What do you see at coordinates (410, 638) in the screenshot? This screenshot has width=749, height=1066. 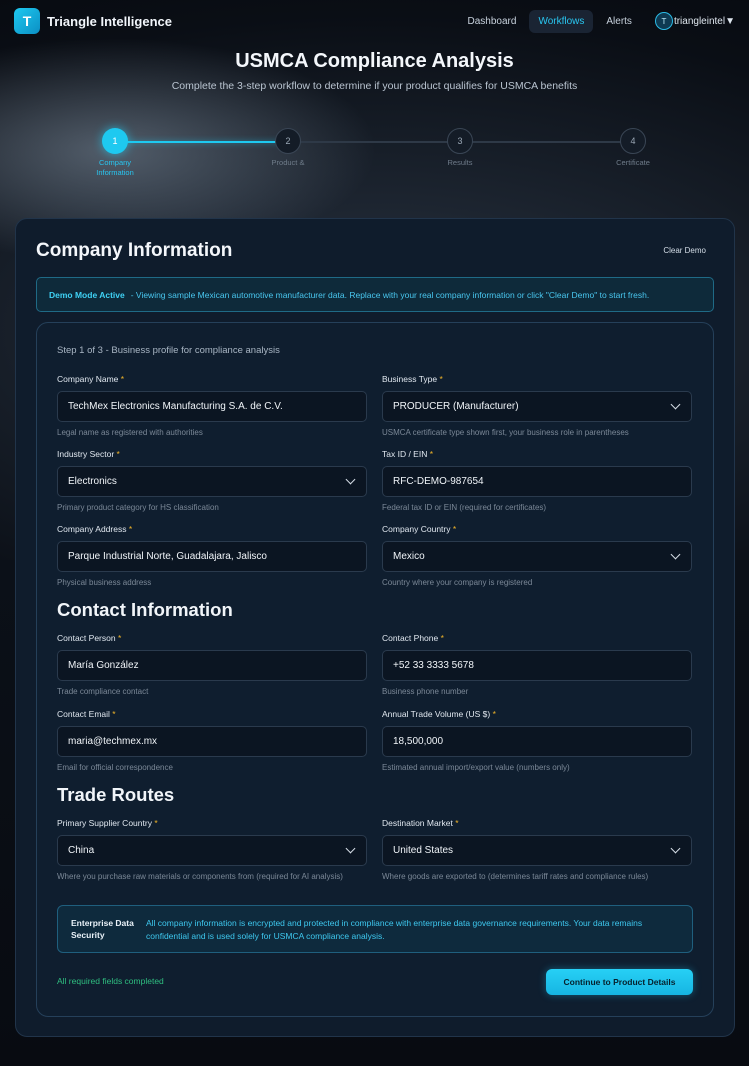 I see `contact-phone-label: Contact Phone` at bounding box center [410, 638].